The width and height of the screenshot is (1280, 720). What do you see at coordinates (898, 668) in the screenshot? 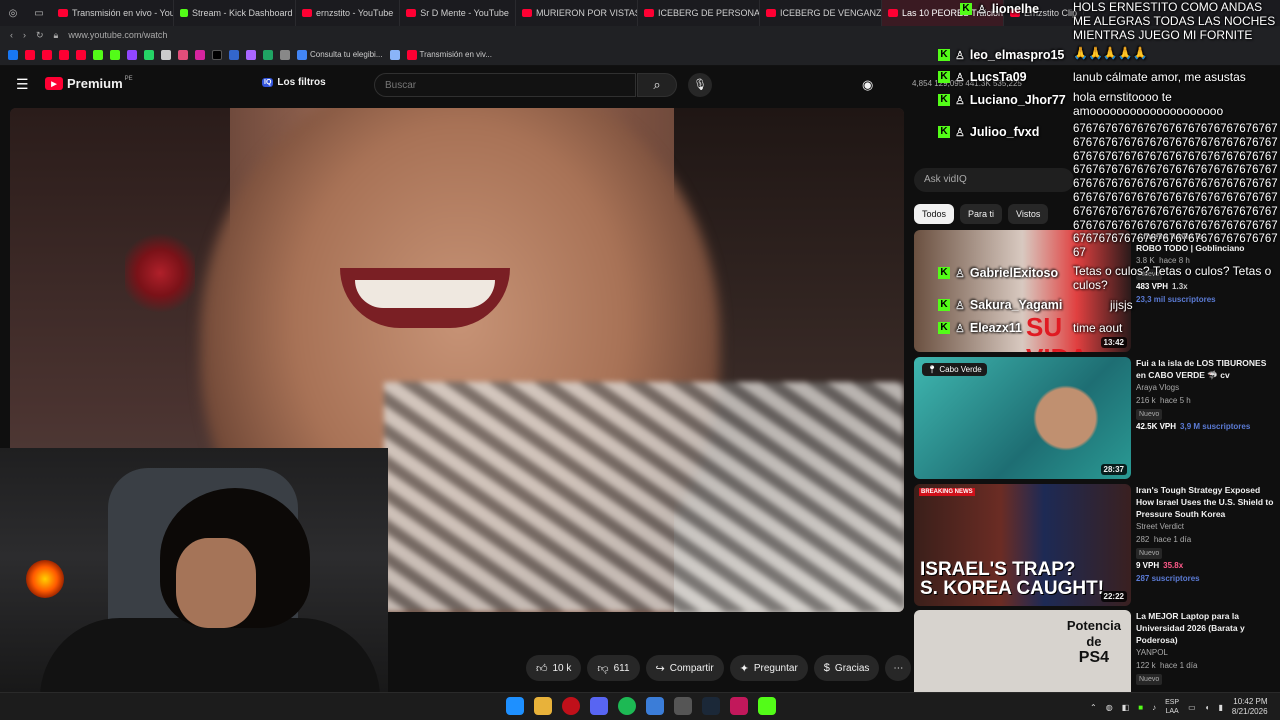
I see `more-actions-icon: ⋯` at bounding box center [898, 668].